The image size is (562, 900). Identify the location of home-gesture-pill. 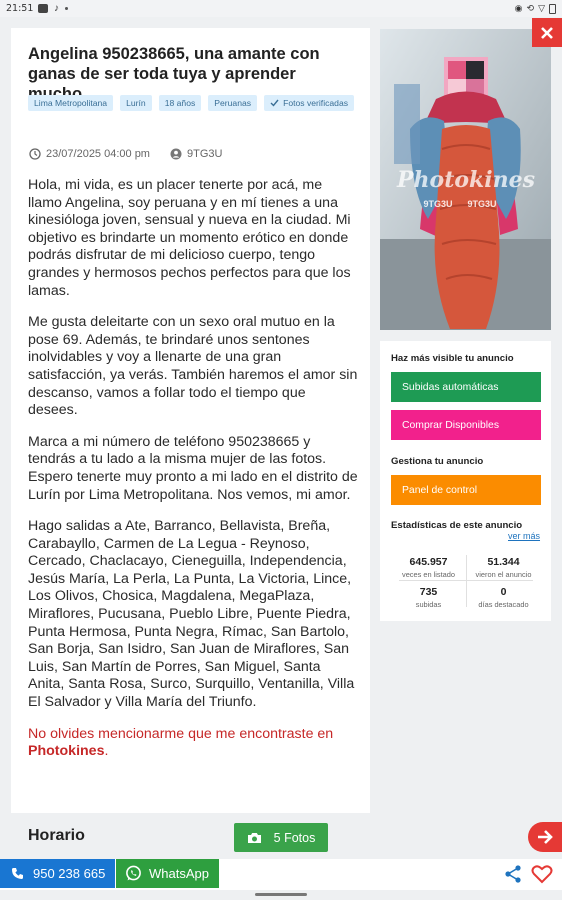
(281, 894).